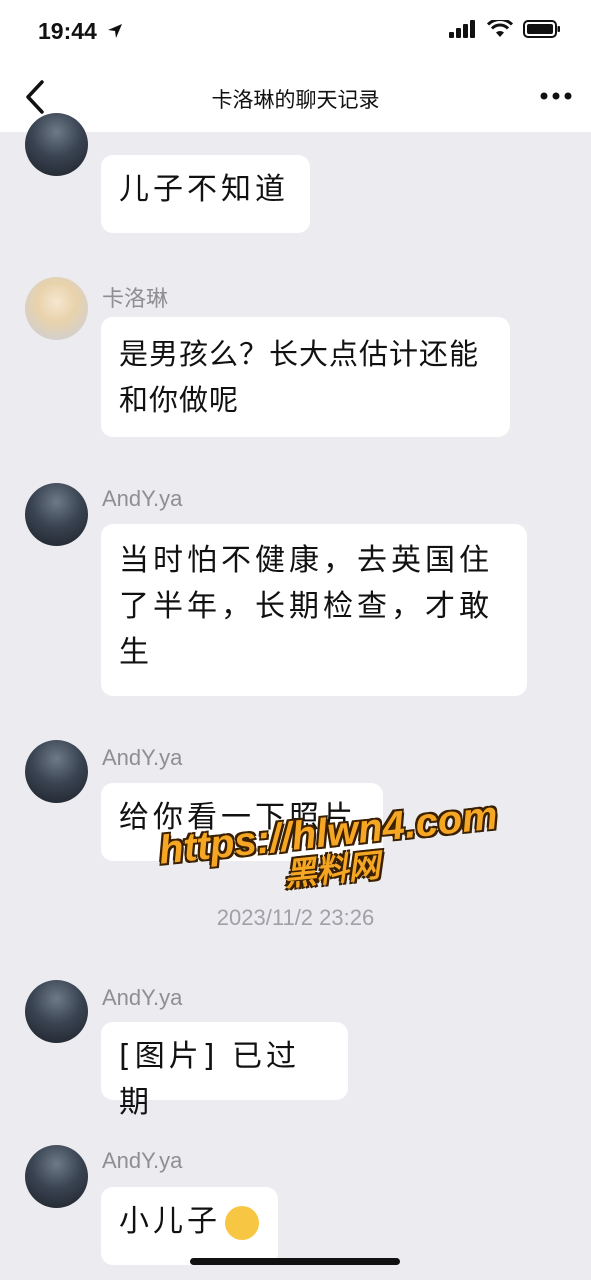 This screenshot has width=591, height=1280. What do you see at coordinates (295, 31) in the screenshot?
I see `status-bar: 19:44` at bounding box center [295, 31].